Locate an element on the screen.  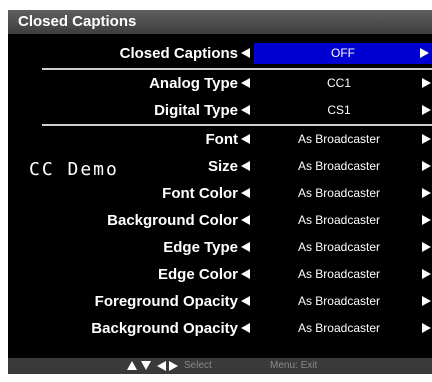
menu-item-closed-captions: Closed Captions OFF is located at coordinates (220, 53).